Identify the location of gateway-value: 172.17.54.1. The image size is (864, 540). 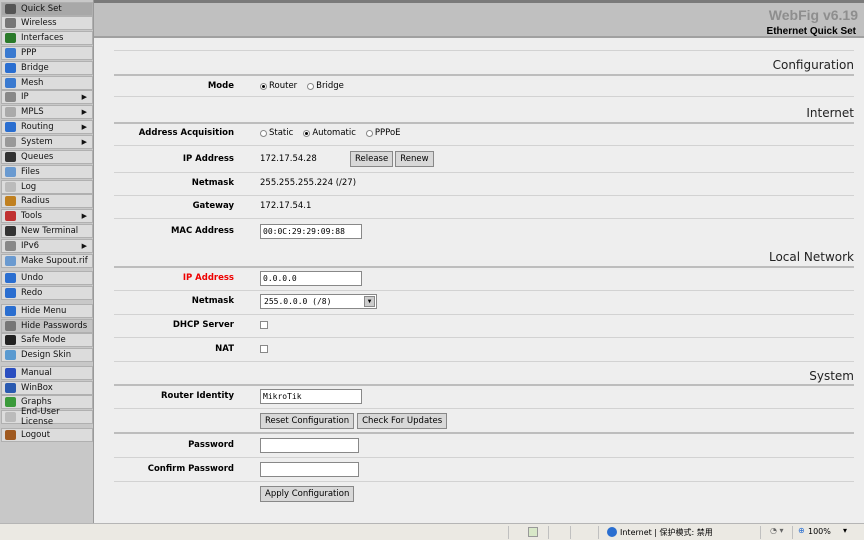
(286, 206).